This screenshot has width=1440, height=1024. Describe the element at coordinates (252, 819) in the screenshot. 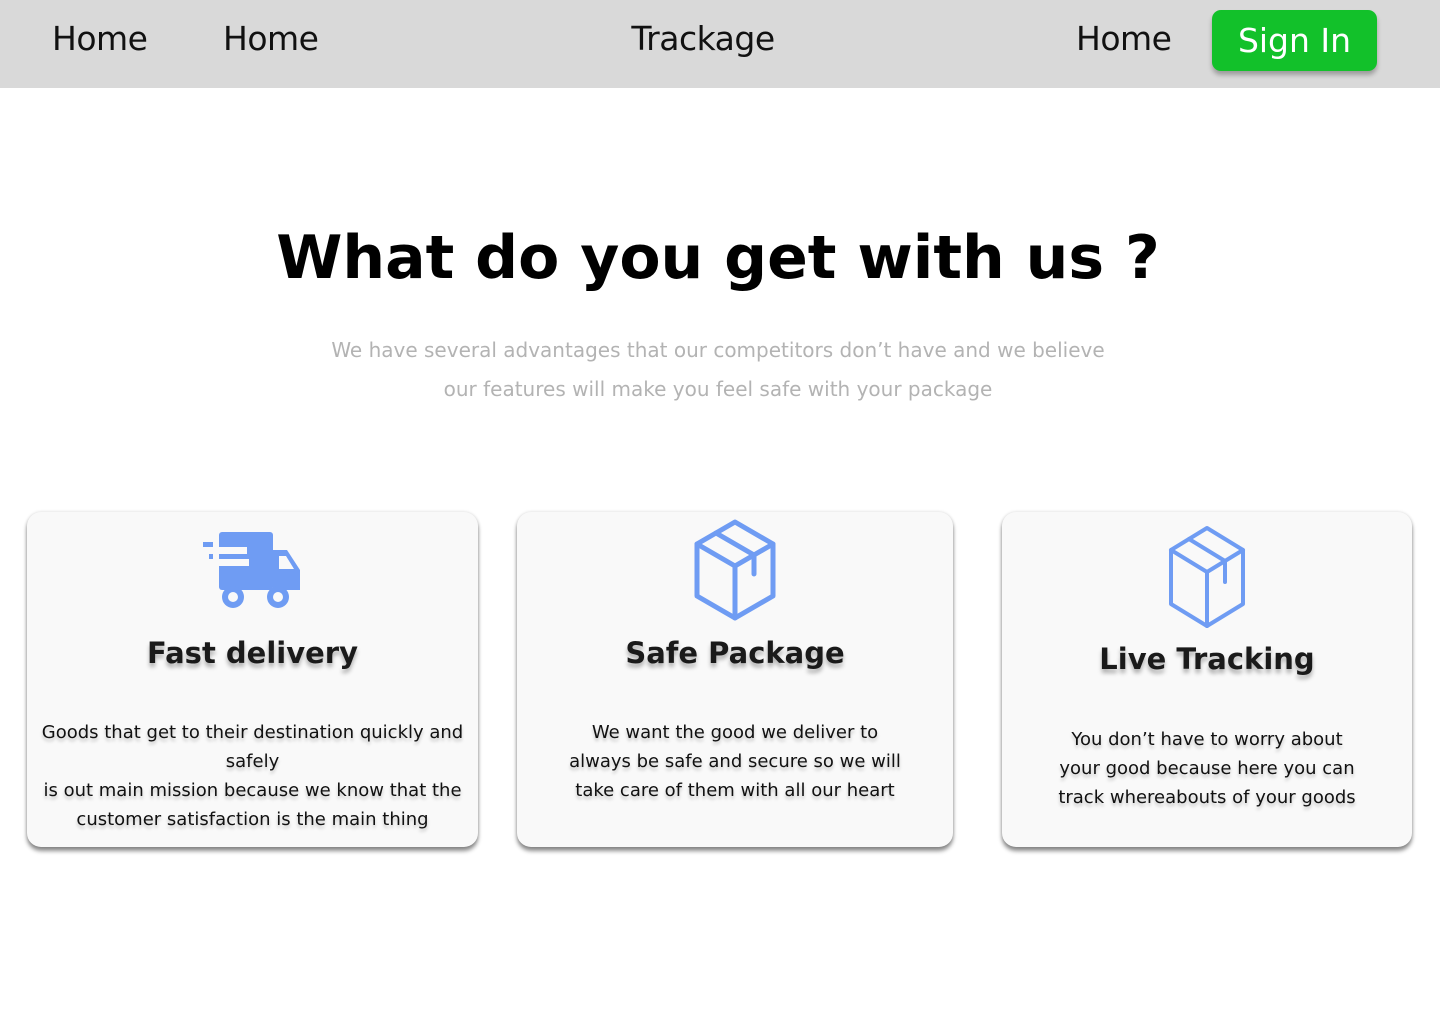

I see `feature-description-line: customer satisfaction is the main thing` at that location.